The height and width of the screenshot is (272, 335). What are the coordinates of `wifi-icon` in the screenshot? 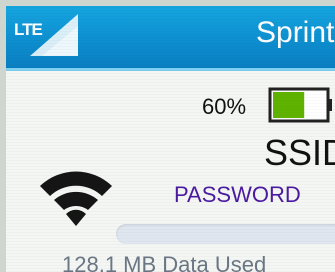 It's located at (76, 198).